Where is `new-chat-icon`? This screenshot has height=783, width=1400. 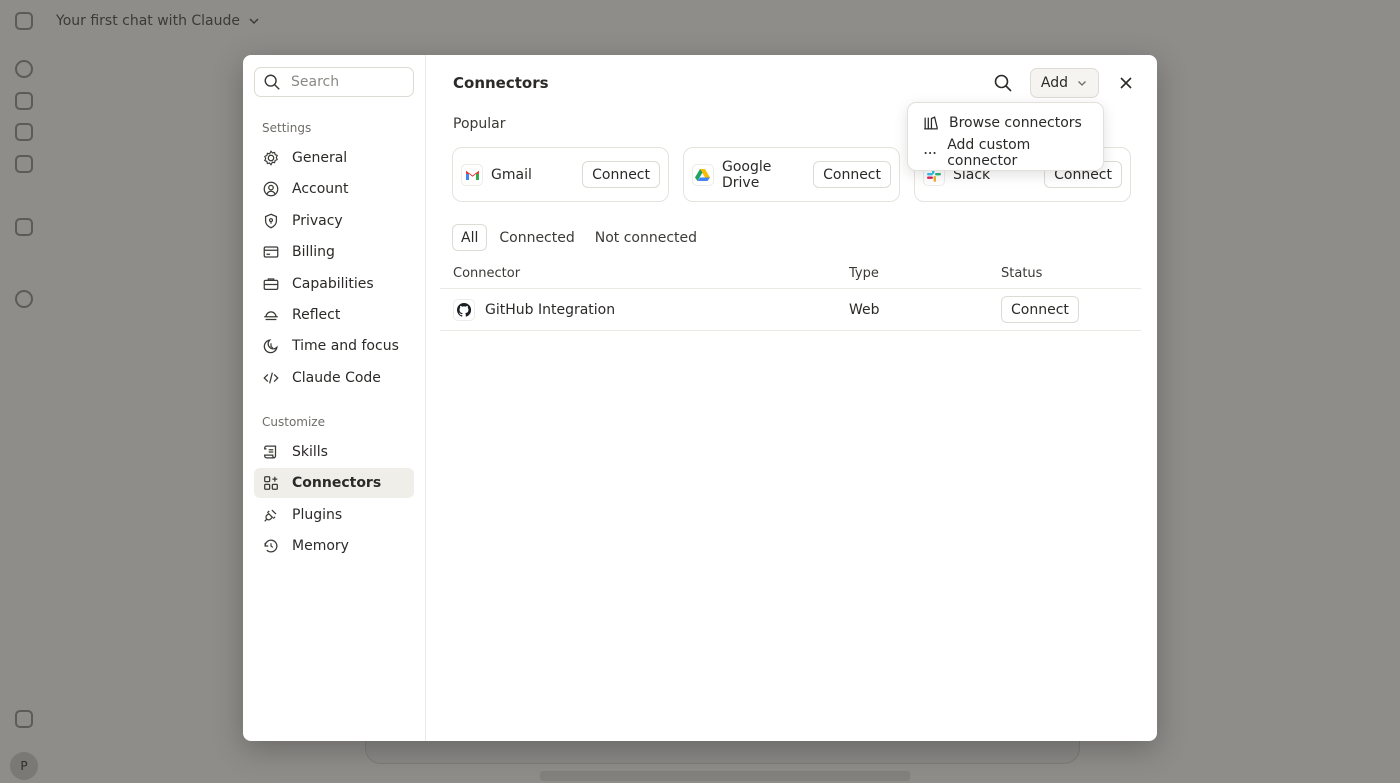
new-chat-icon is located at coordinates (24, 69).